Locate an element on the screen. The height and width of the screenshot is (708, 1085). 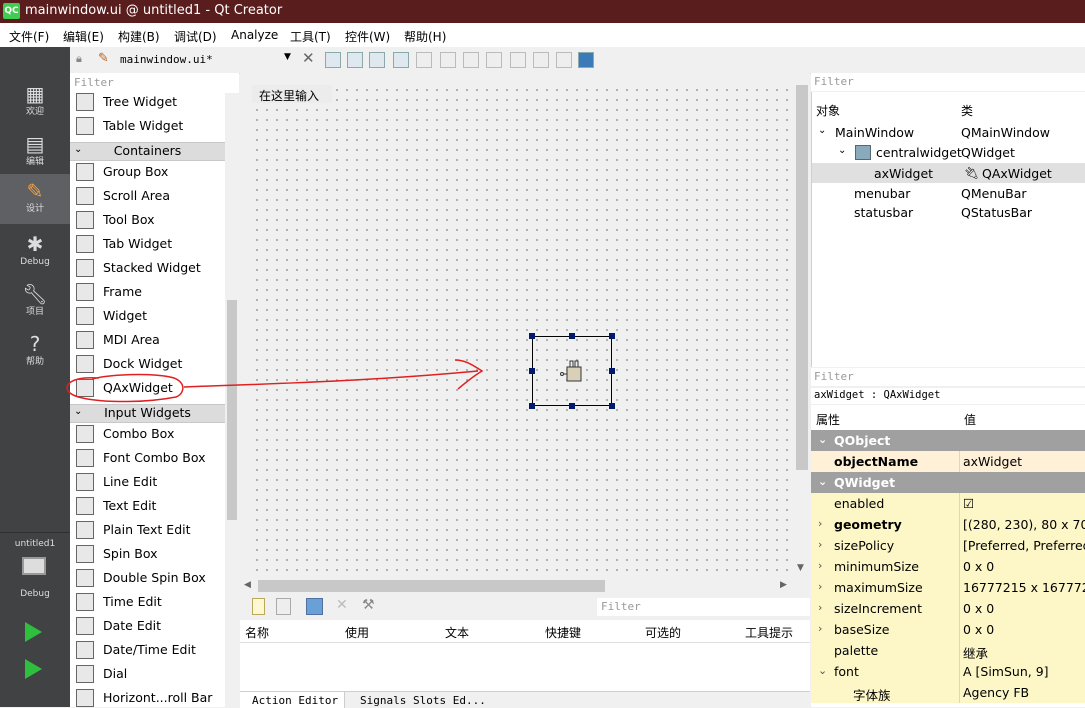
widget-box-item: QAxWidget is located at coordinates (147, 388).